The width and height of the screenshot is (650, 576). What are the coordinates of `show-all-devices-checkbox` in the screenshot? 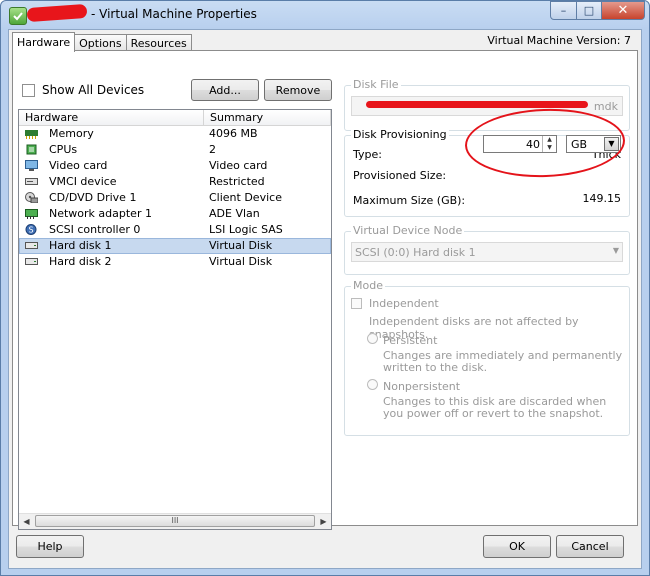 It's located at (28, 90).